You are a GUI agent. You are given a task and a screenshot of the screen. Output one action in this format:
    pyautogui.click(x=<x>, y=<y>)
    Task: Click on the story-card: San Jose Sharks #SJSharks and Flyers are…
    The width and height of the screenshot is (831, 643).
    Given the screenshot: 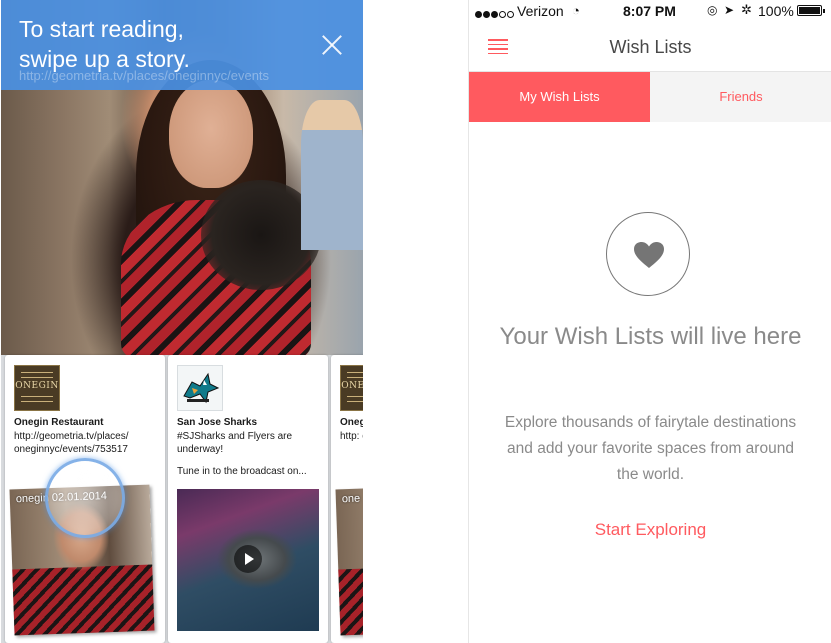 What is the action you would take?
    pyautogui.click(x=248, y=499)
    